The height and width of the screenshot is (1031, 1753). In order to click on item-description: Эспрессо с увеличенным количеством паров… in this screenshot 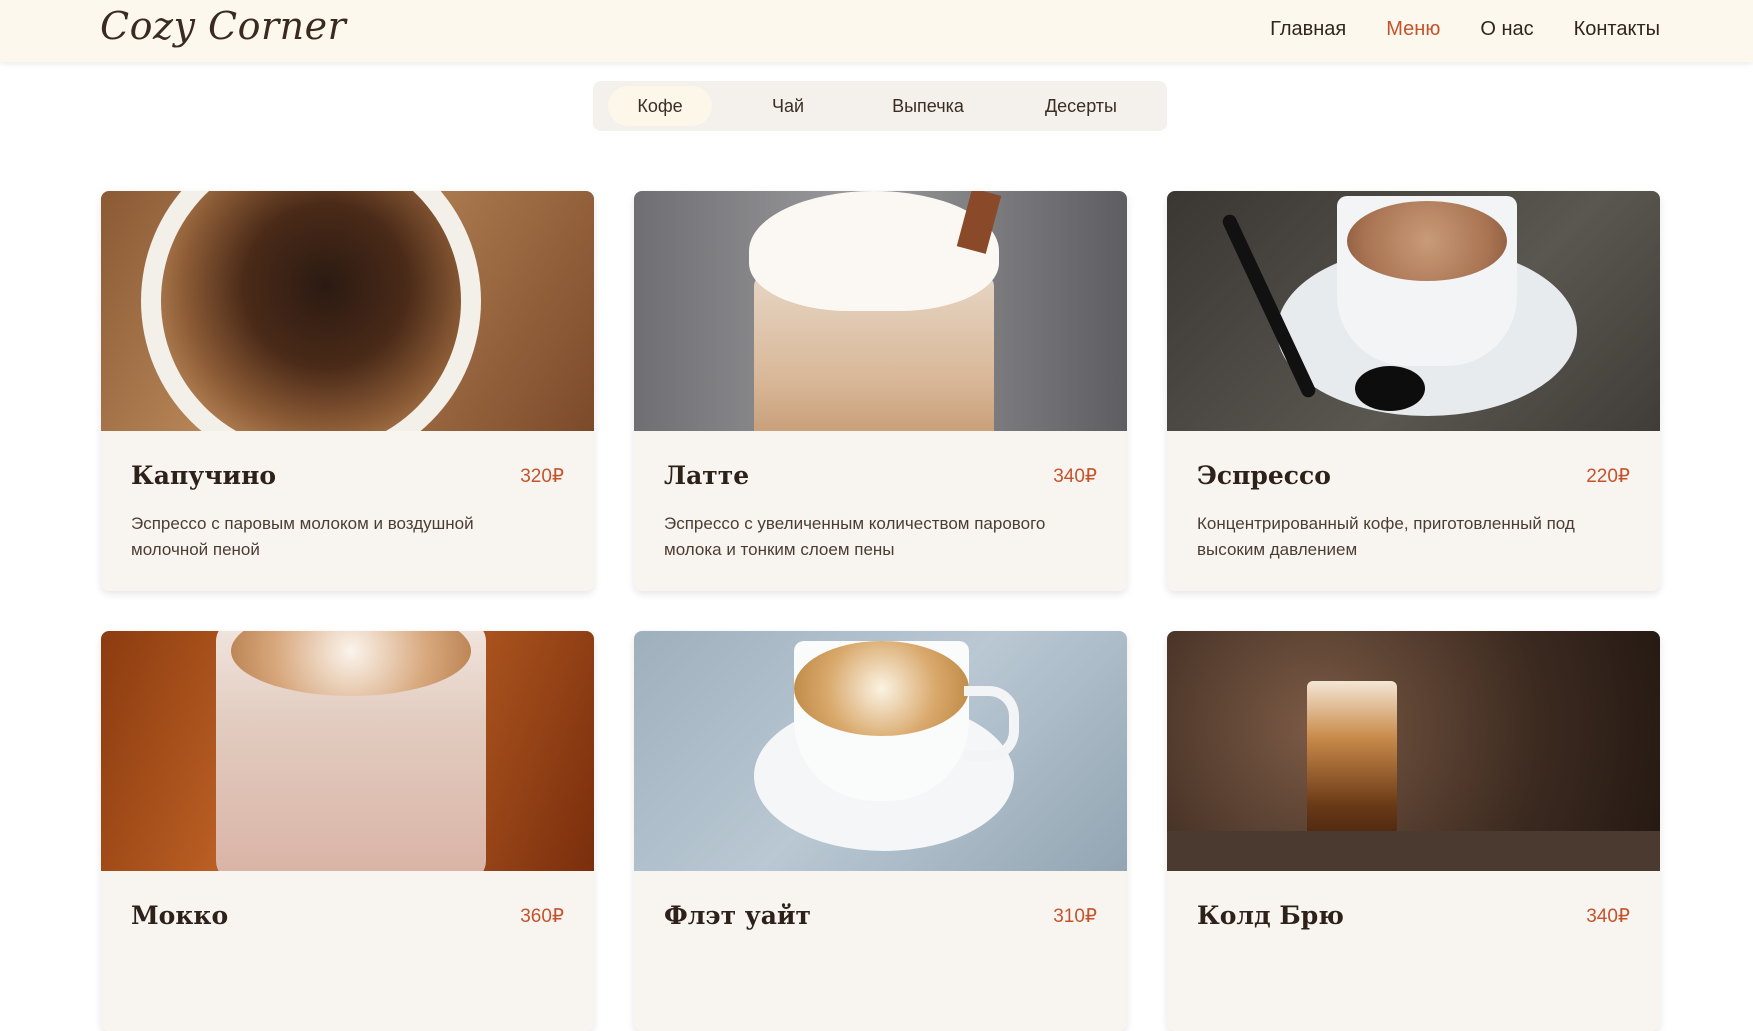, I will do `click(855, 536)`.